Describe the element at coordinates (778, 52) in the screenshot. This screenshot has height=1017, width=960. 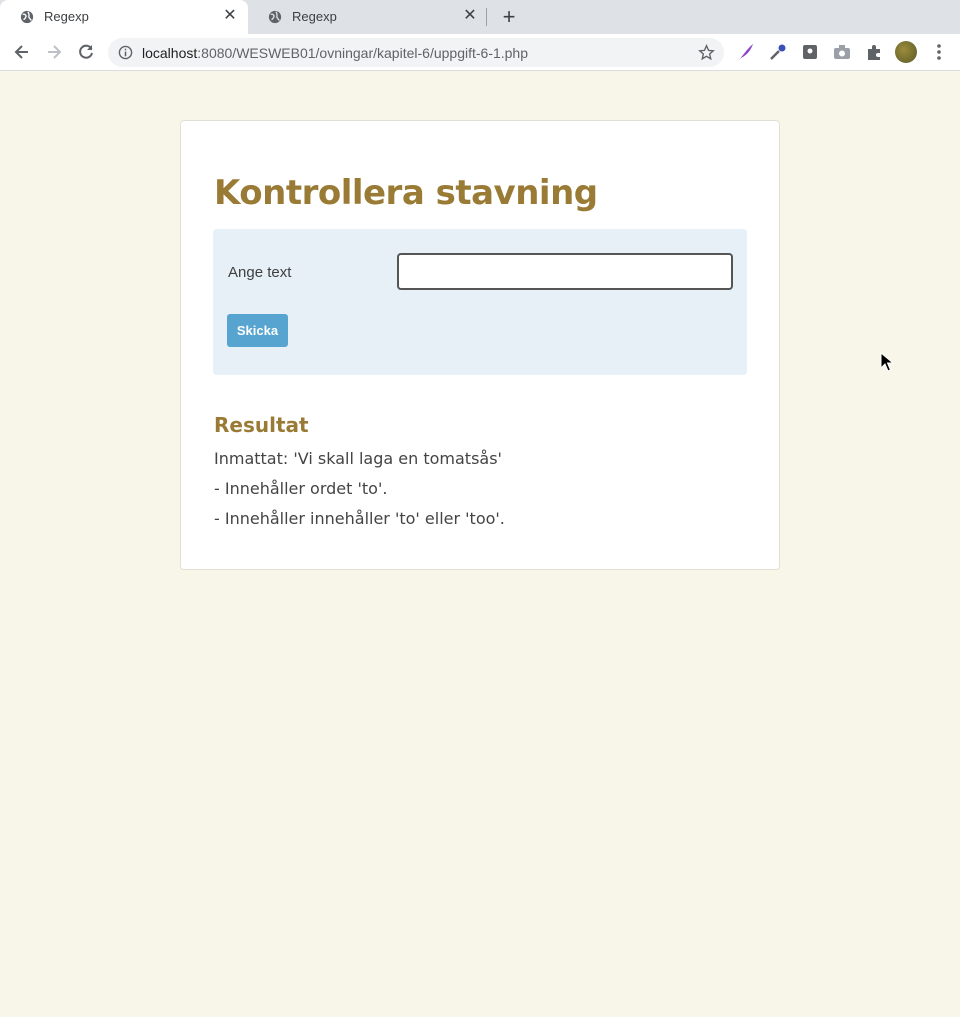
I see `eyedropper-extension-icon` at that location.